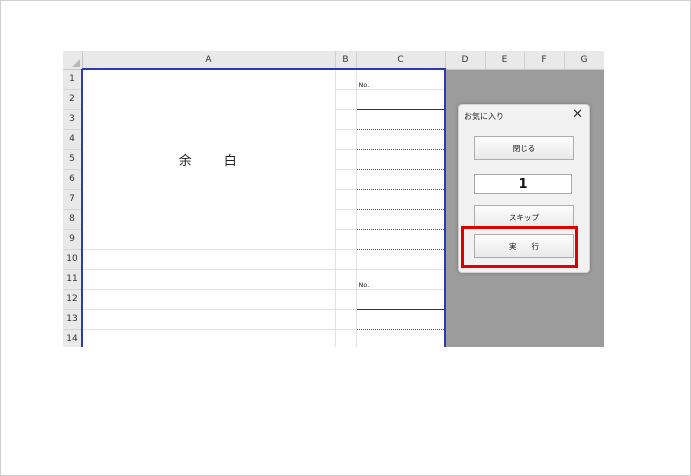  What do you see at coordinates (523, 184) in the screenshot?
I see `number-field: 1` at bounding box center [523, 184].